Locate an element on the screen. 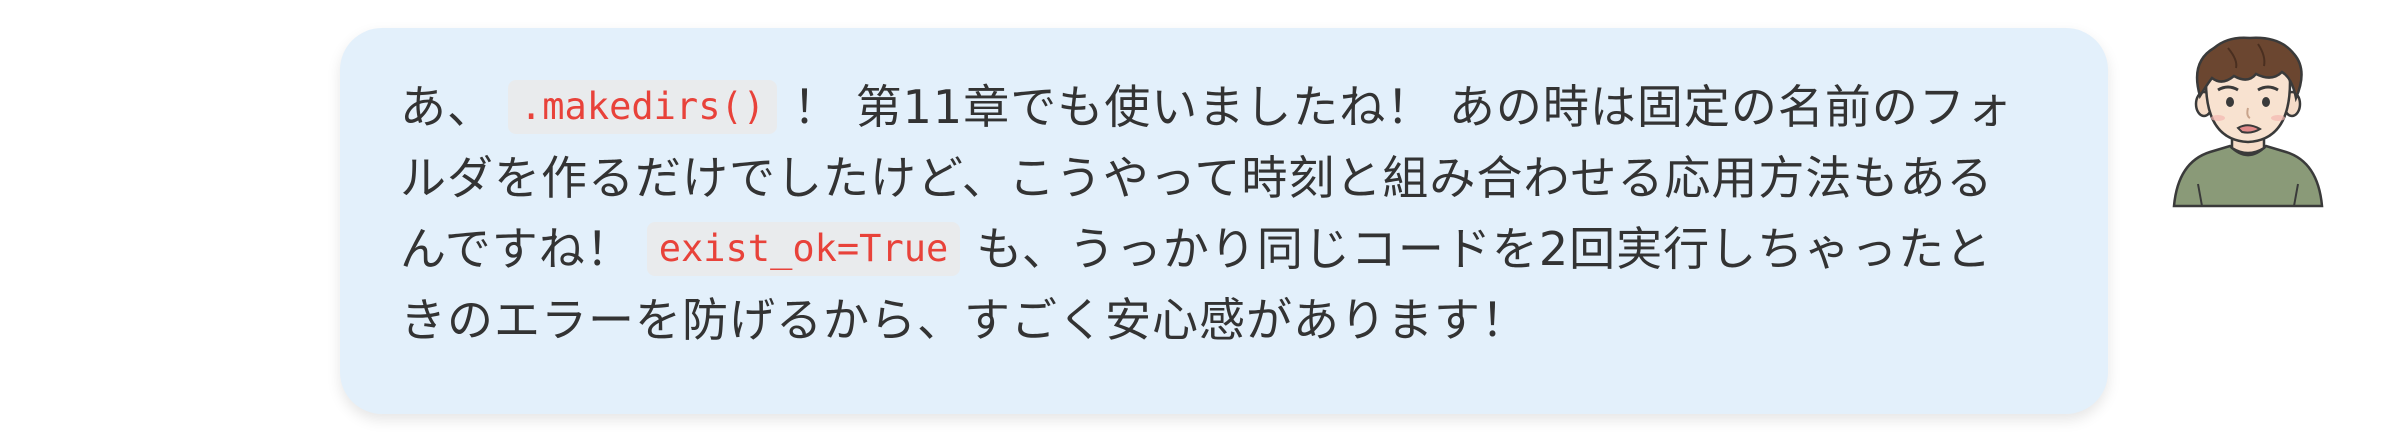 This screenshot has height=444, width=2400. avatar is located at coordinates (2248, 121).